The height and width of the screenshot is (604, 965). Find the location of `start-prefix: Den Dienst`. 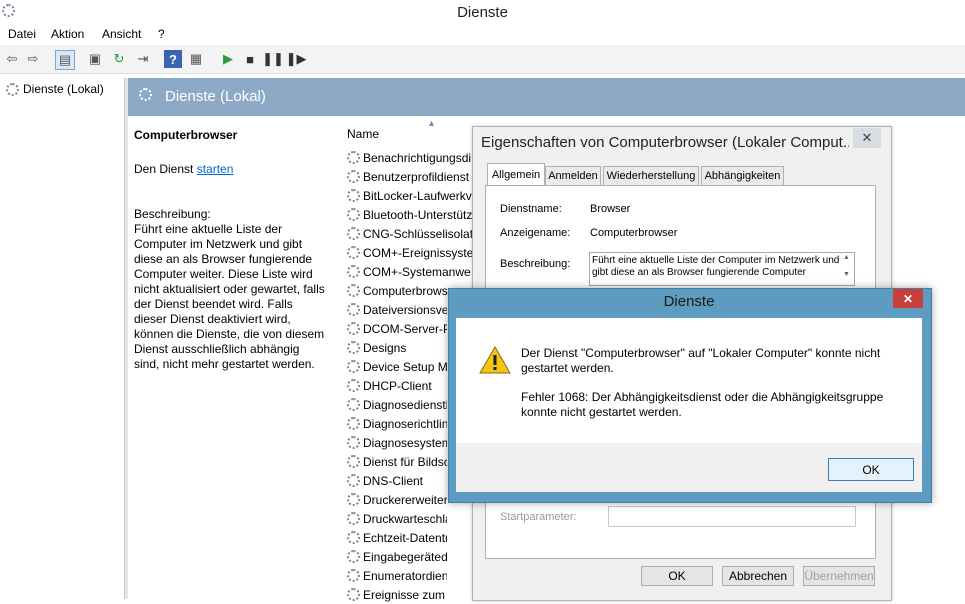

start-prefix: Den Dienst is located at coordinates (165, 169).